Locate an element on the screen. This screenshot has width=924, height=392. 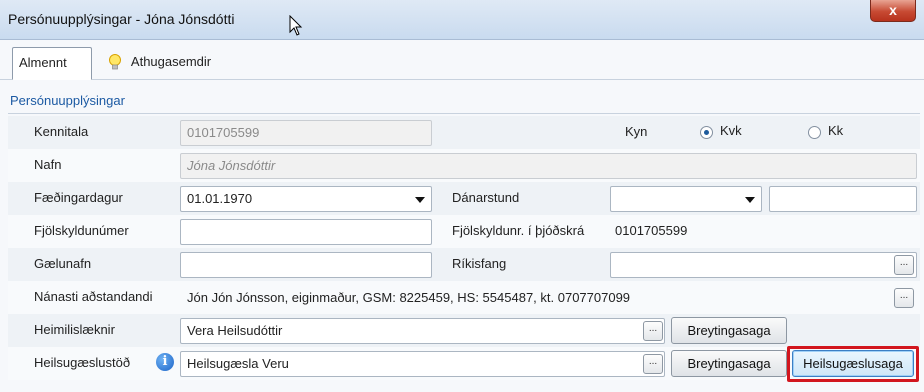
danarstund-label: Dánarstund is located at coordinates (486, 197).